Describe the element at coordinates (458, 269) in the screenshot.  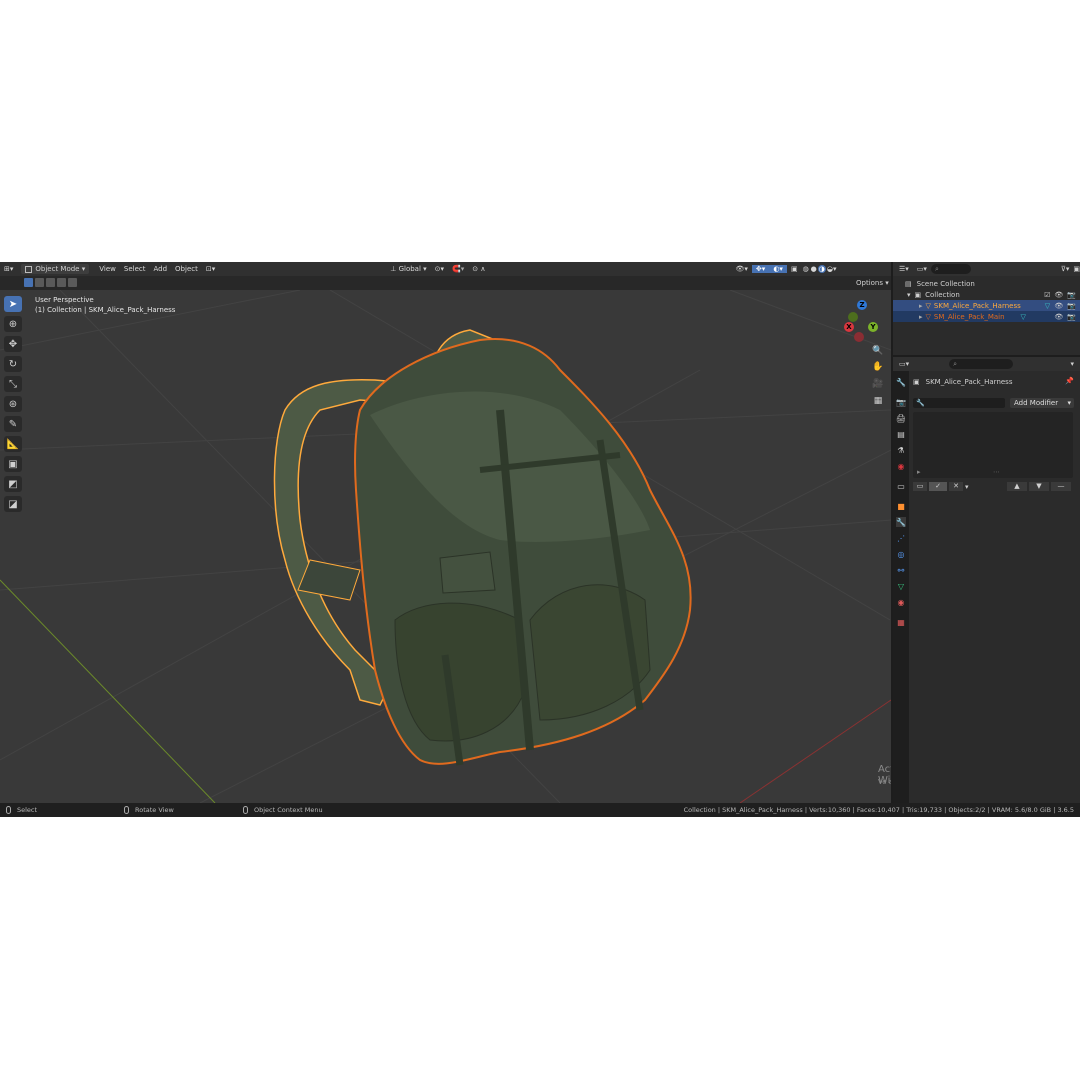
I see `snap-icon: 🧲▾` at that location.